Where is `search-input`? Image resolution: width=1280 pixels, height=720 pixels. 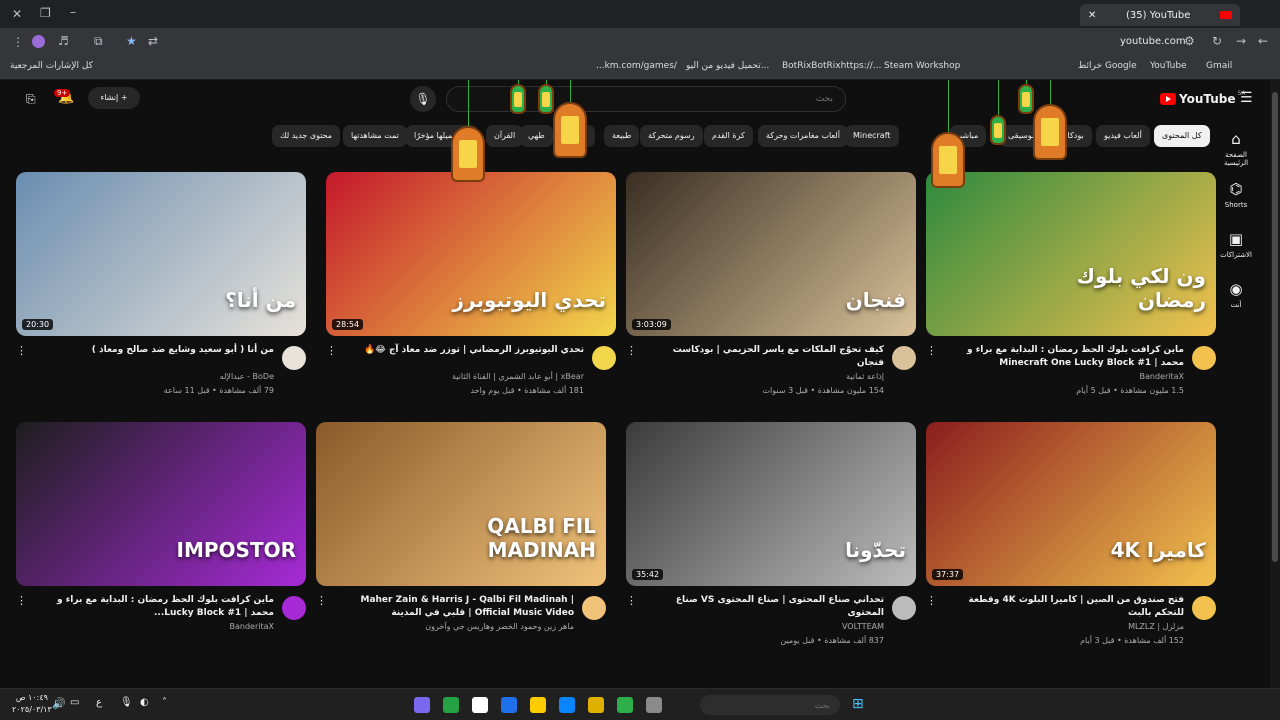
search-input is located at coordinates (646, 99).